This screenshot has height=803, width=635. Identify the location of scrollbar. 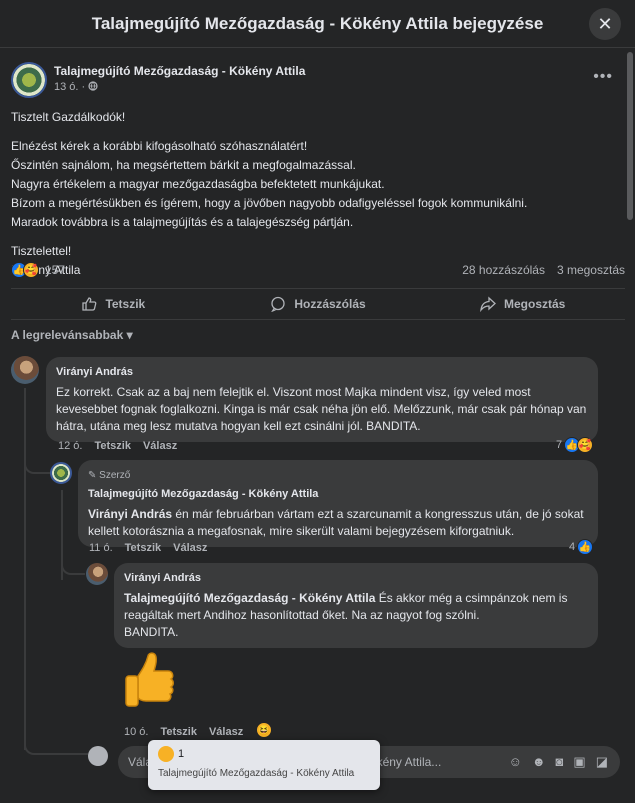
(630, 136).